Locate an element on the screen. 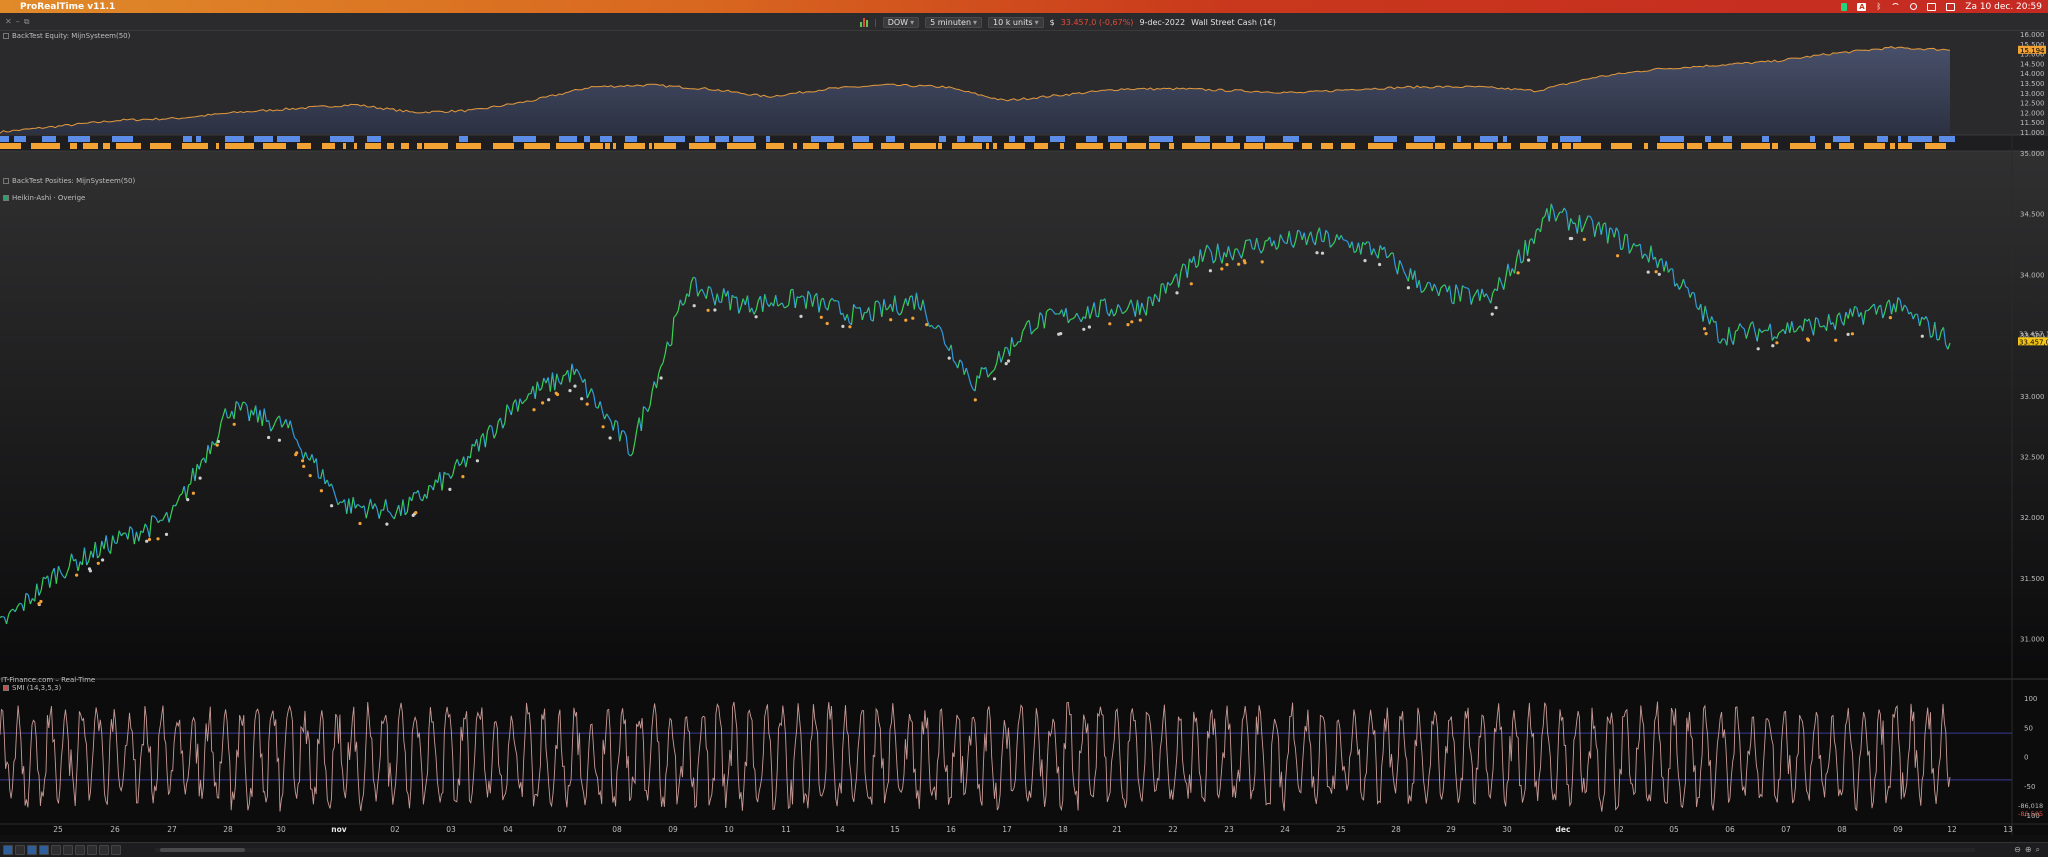 The height and width of the screenshot is (857, 2048). price-panel-label: Heikin-Ashi · Overige is located at coordinates (44, 198).